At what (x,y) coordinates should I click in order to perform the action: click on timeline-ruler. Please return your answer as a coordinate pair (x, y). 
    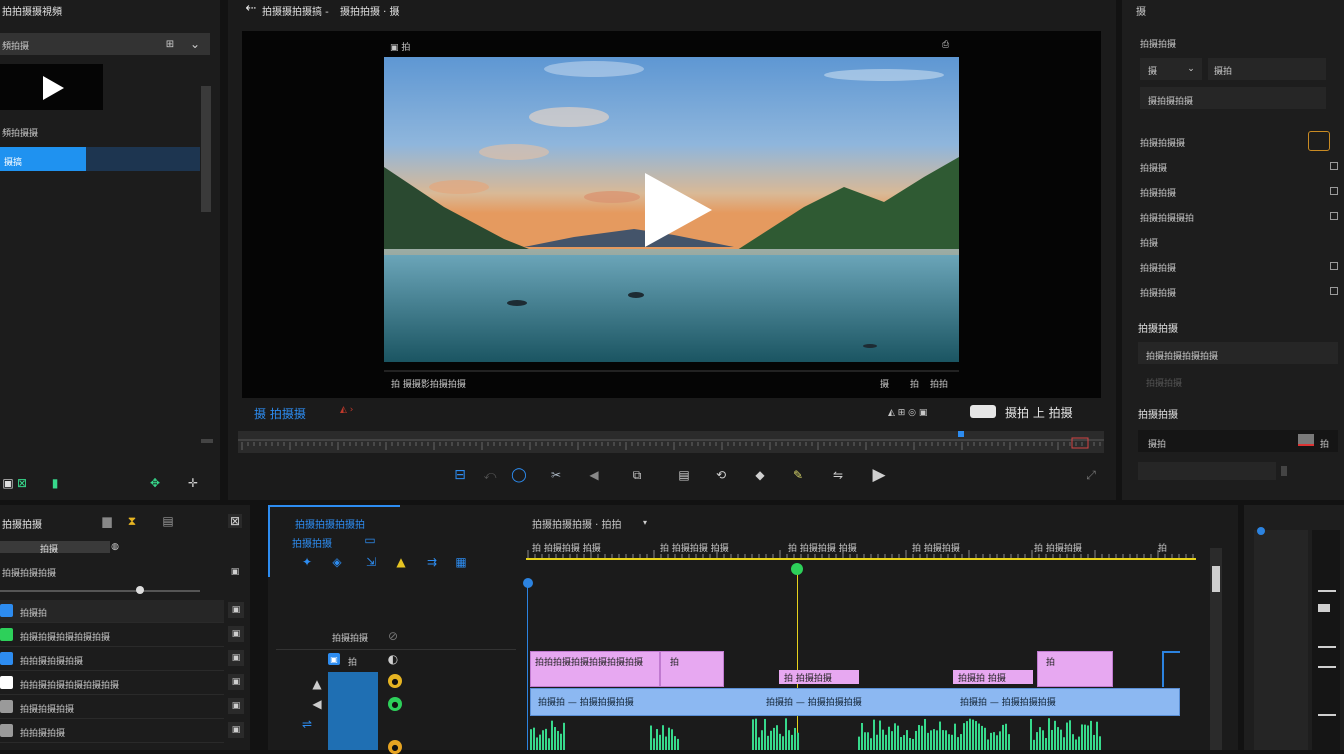
    Looking at the image, I should click on (860, 549).